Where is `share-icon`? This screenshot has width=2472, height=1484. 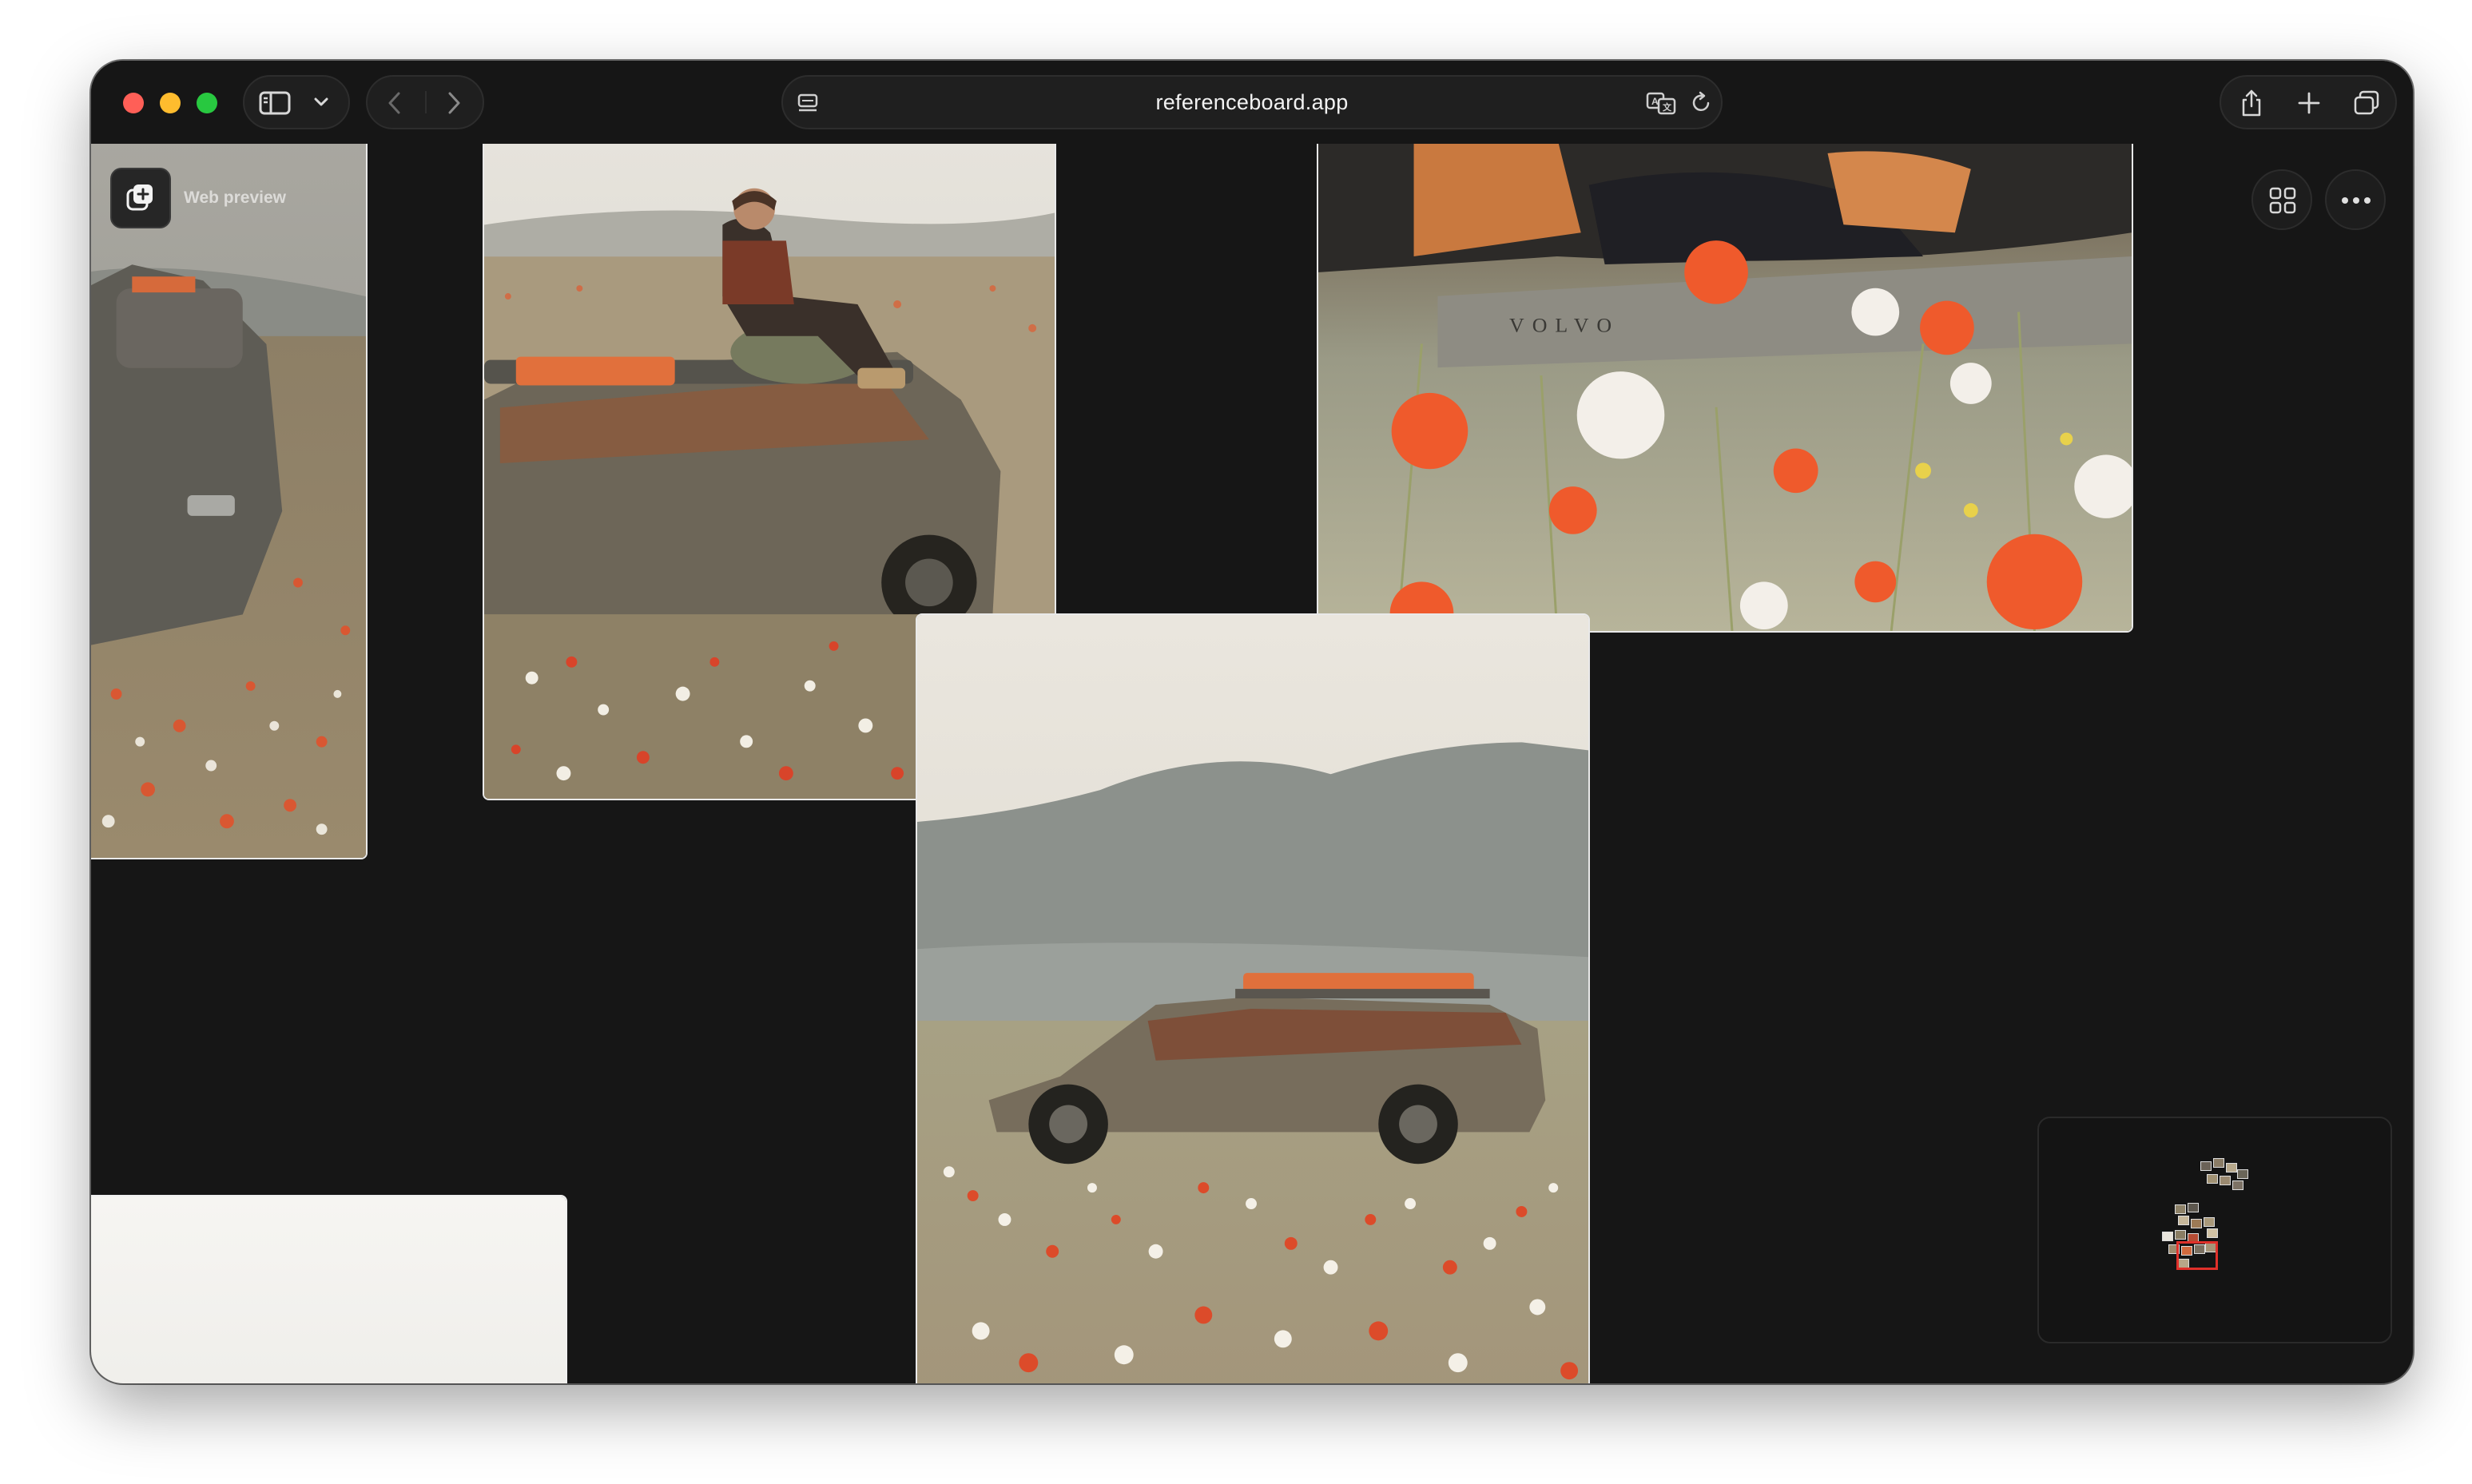
share-icon is located at coordinates (2251, 103).